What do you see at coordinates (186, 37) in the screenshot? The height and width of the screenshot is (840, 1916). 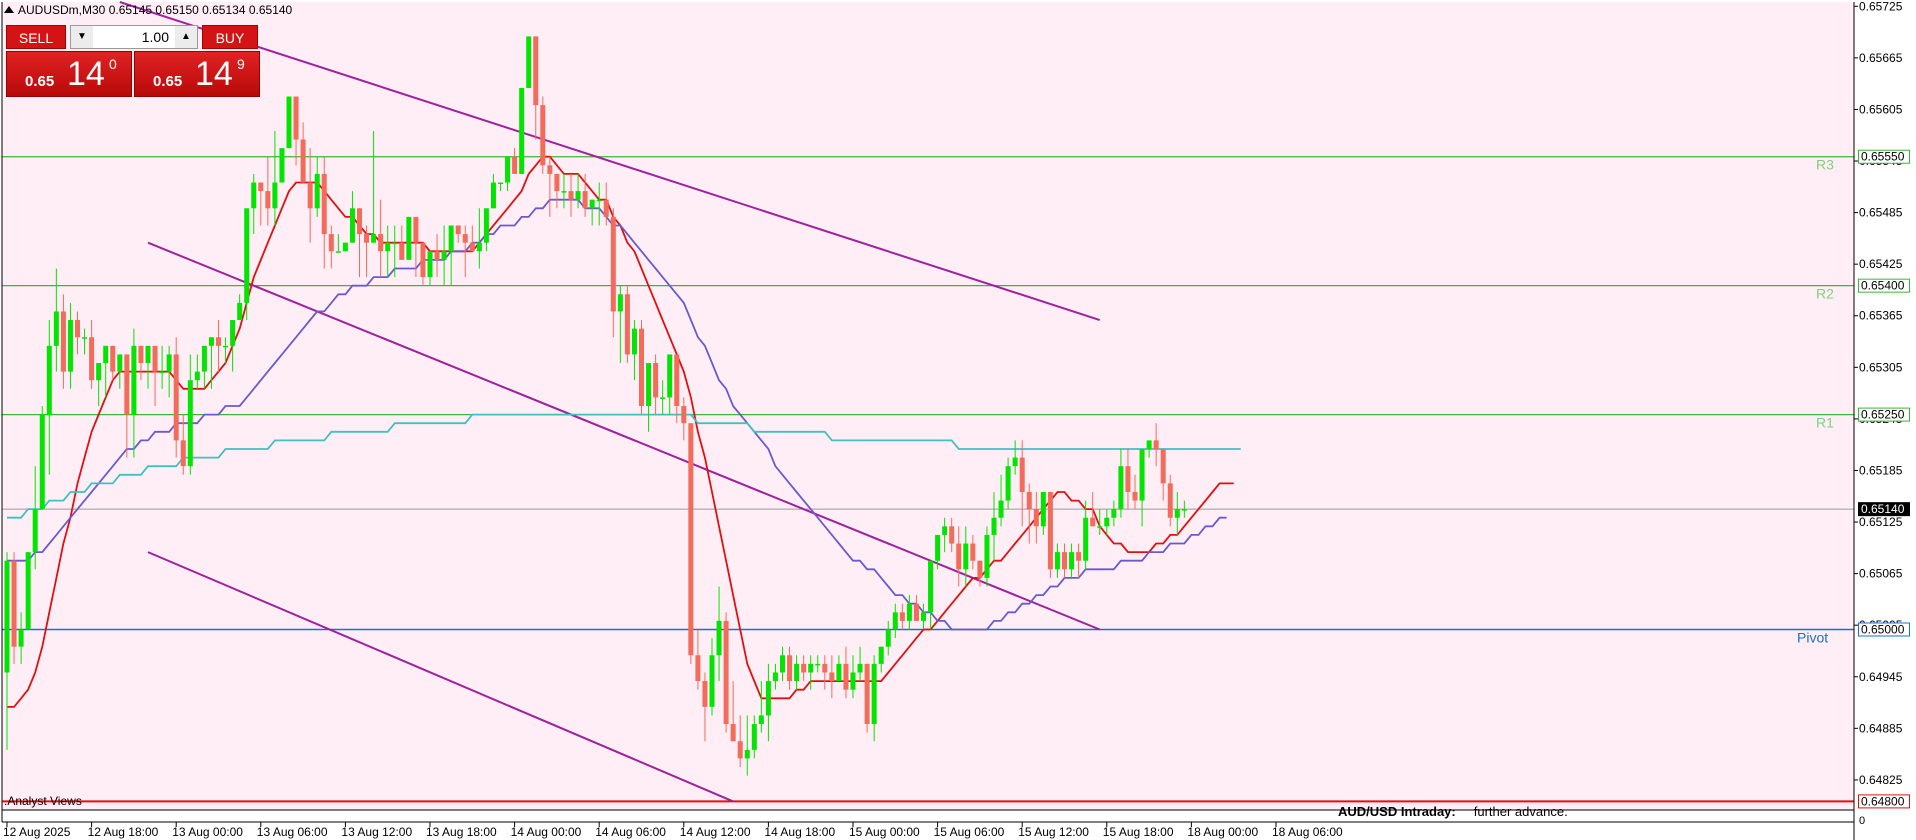 I see `lot-increase-icon: ▲` at bounding box center [186, 37].